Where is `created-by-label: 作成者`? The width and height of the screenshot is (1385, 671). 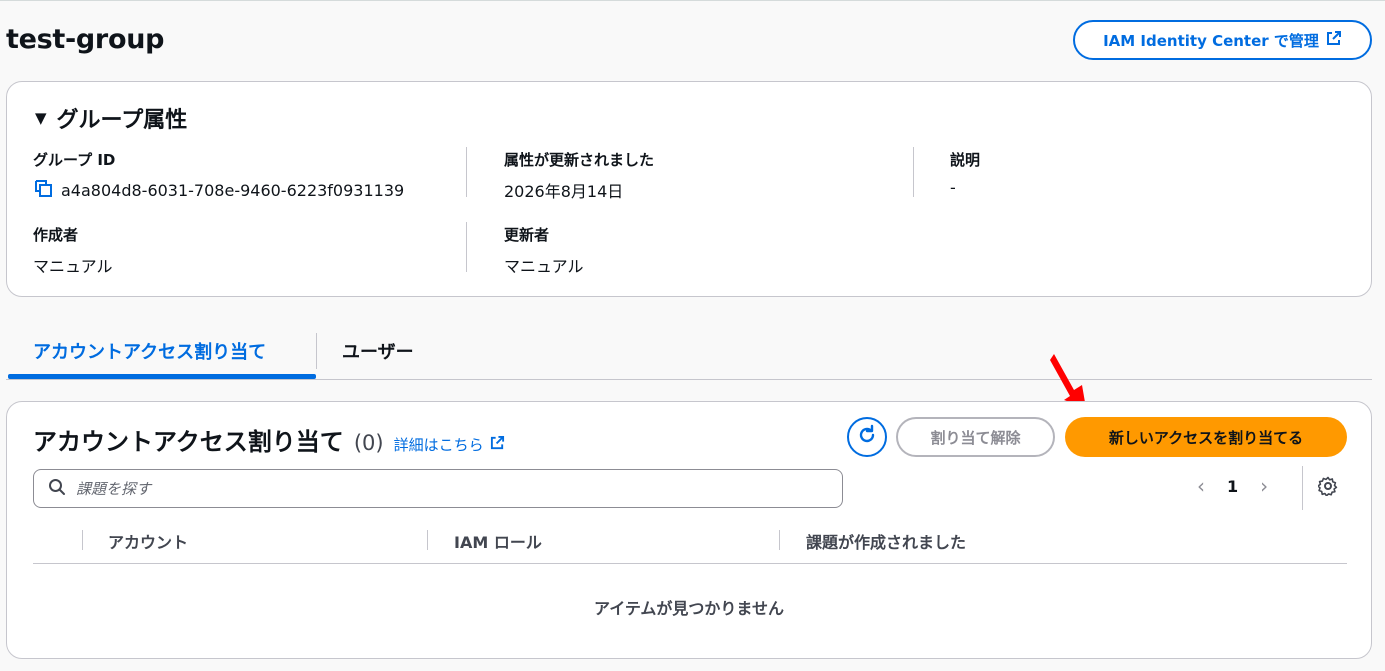
created-by-label: 作成者 is located at coordinates (56, 235).